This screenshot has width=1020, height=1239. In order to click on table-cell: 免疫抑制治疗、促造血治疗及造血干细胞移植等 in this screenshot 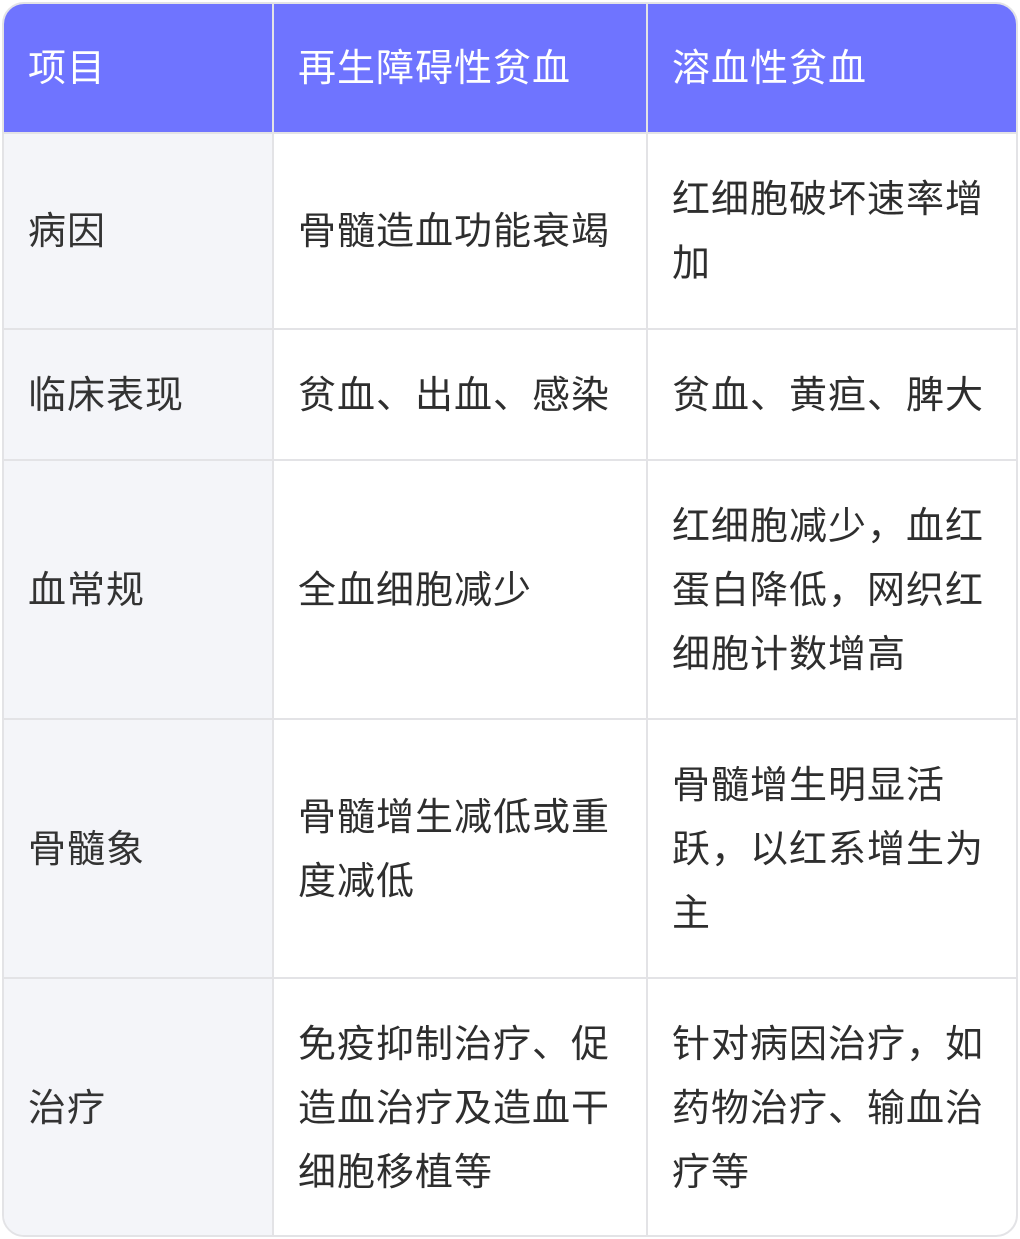, I will do `click(460, 1106)`.